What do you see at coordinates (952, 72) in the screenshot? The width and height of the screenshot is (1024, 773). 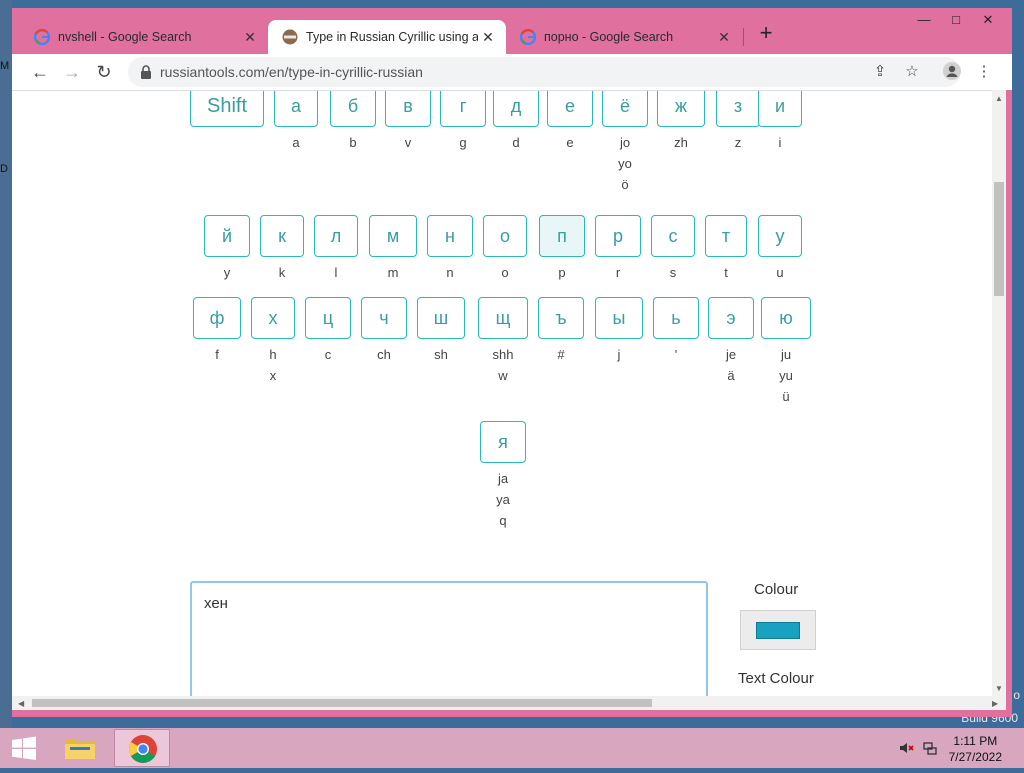 I see `profile-icon` at bounding box center [952, 72].